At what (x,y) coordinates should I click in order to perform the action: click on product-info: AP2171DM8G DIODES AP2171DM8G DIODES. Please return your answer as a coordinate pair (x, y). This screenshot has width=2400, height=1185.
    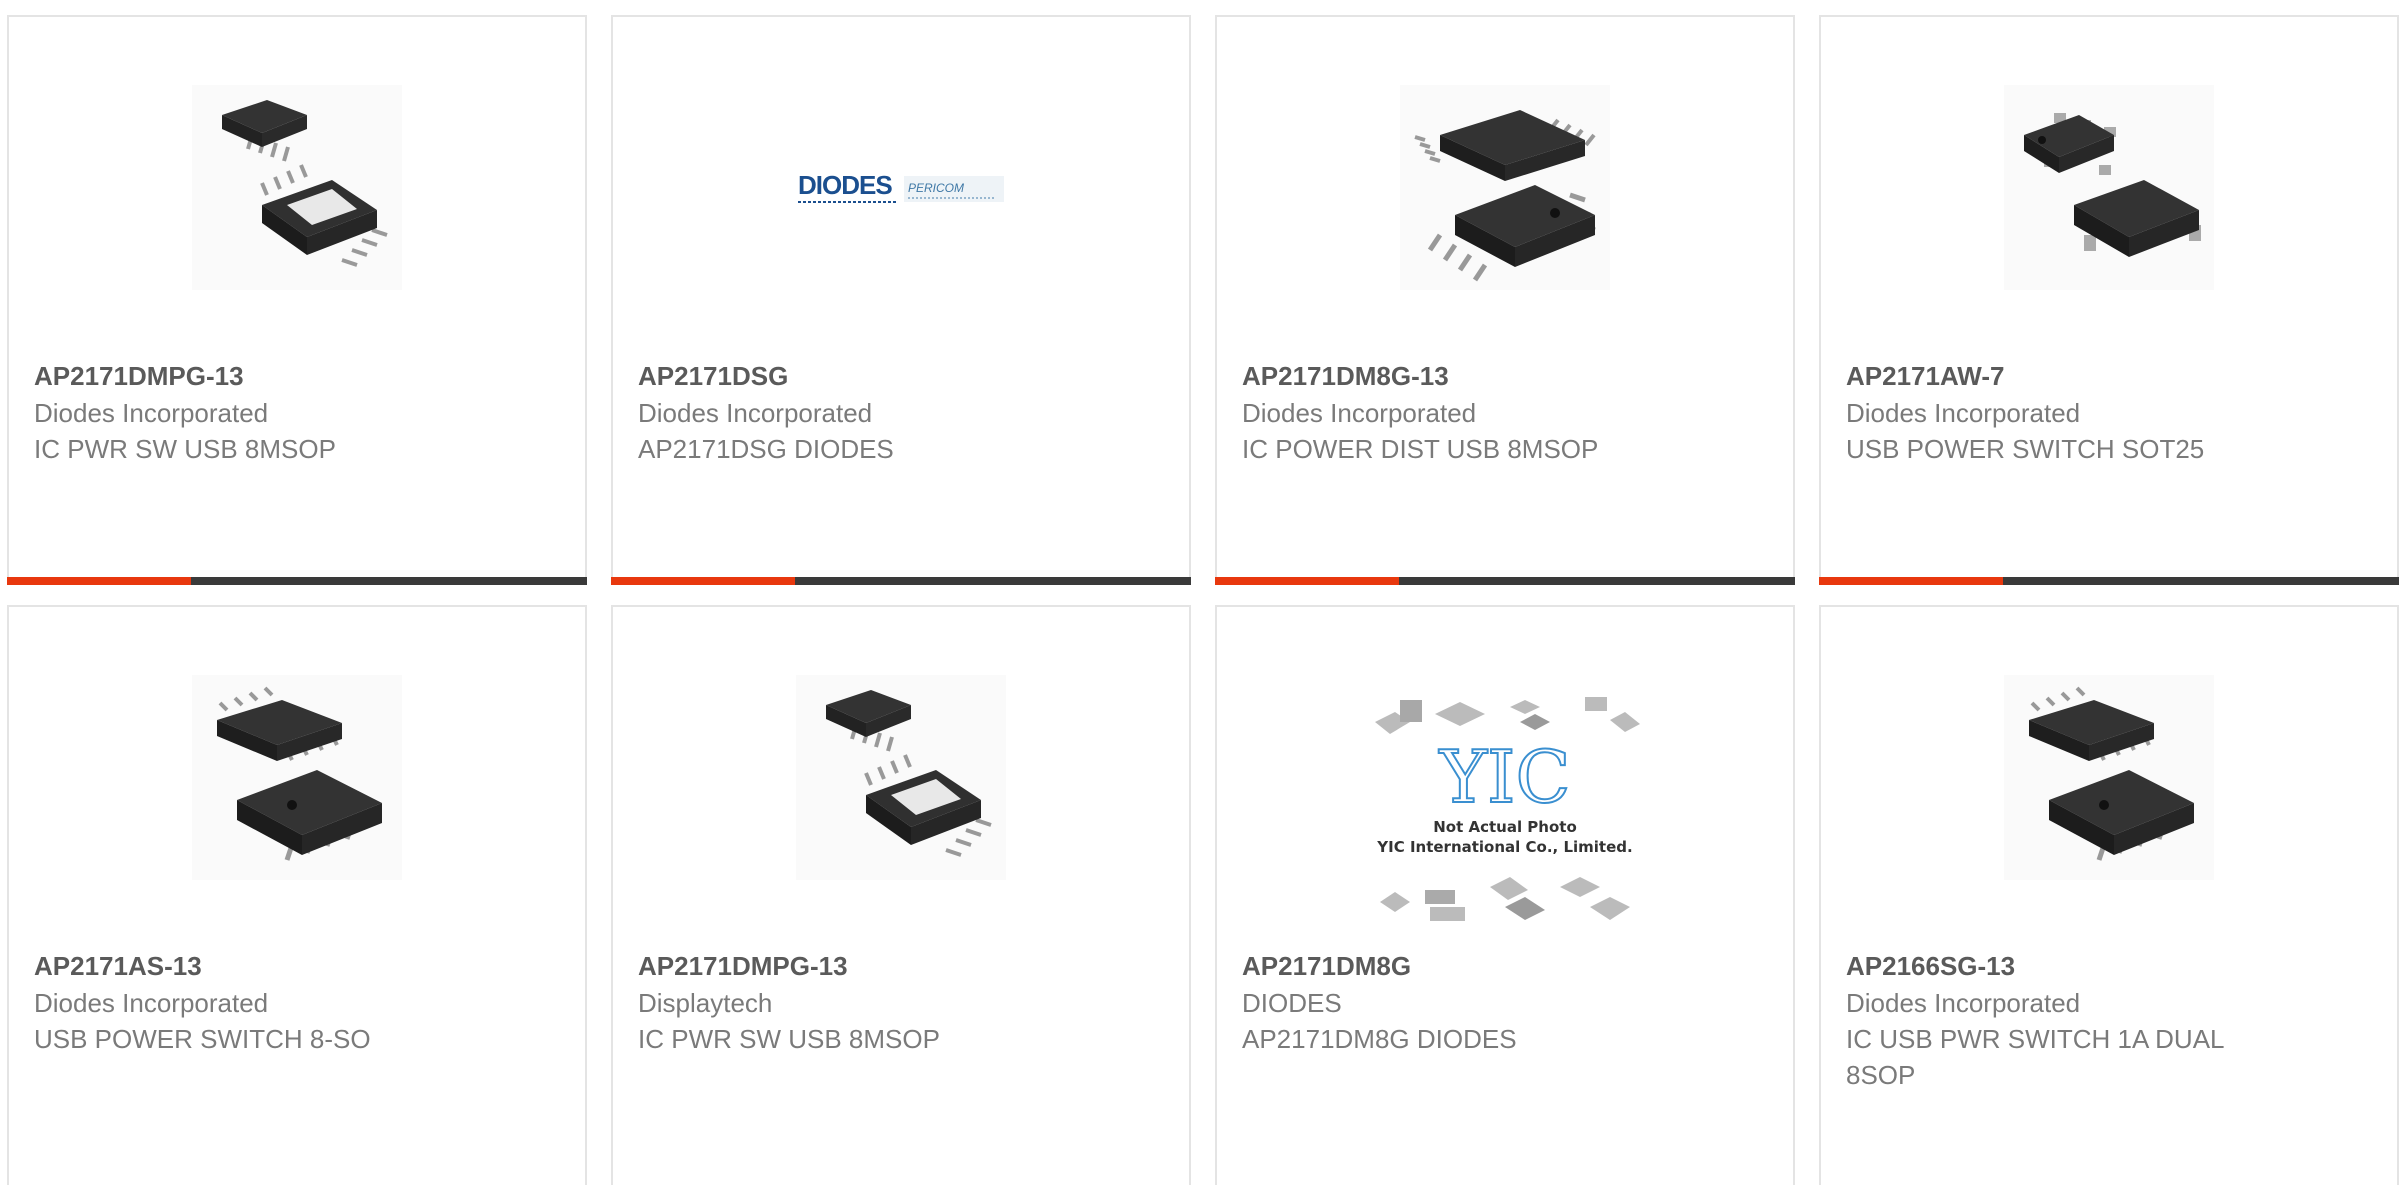
    Looking at the image, I should click on (1505, 1002).